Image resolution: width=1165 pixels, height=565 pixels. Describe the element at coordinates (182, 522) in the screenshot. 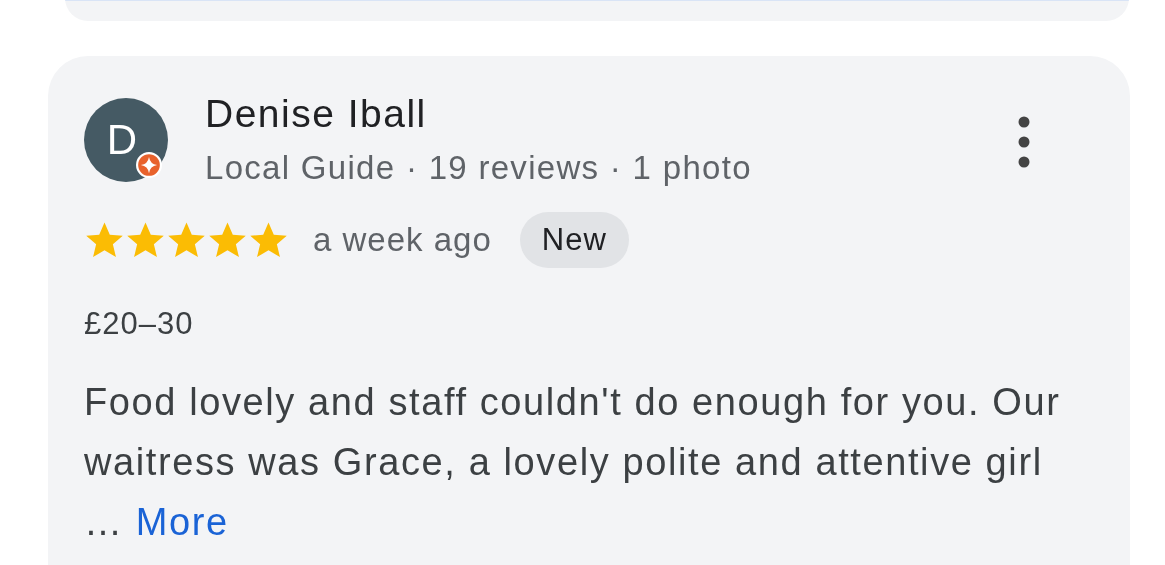

I see `more-link: More` at that location.